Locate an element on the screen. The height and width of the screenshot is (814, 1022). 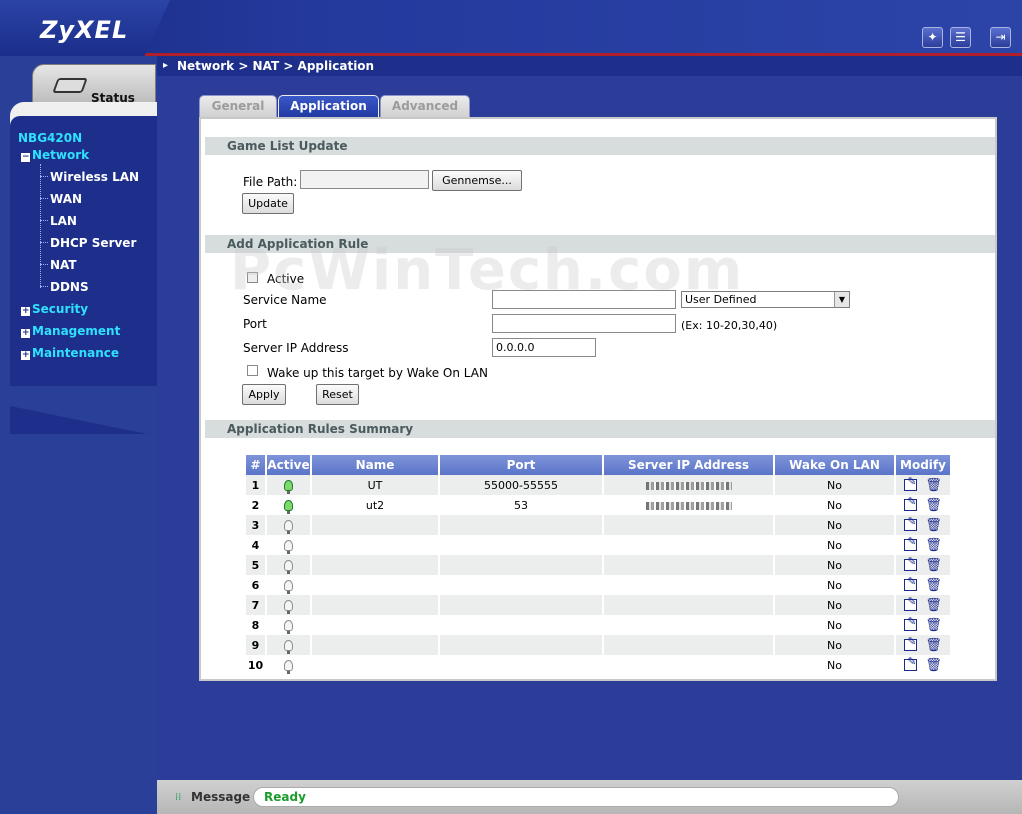
file-path-input is located at coordinates (364, 179).